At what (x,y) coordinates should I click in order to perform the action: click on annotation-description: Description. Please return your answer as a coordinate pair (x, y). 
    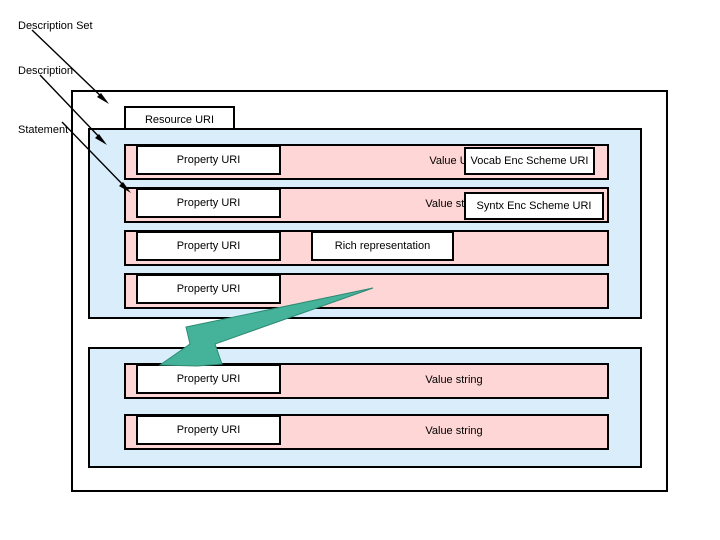
    Looking at the image, I should click on (46, 71).